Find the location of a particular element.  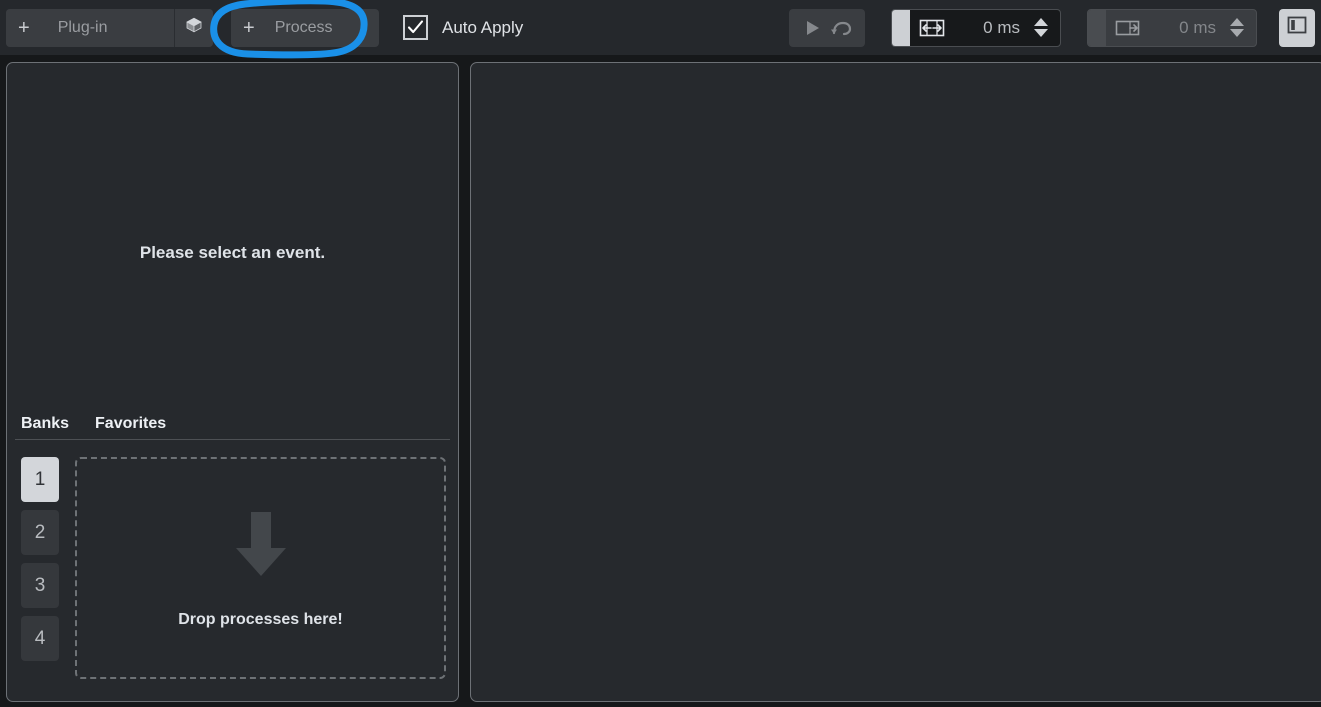

bank-button-3: 3 is located at coordinates (40, 585).